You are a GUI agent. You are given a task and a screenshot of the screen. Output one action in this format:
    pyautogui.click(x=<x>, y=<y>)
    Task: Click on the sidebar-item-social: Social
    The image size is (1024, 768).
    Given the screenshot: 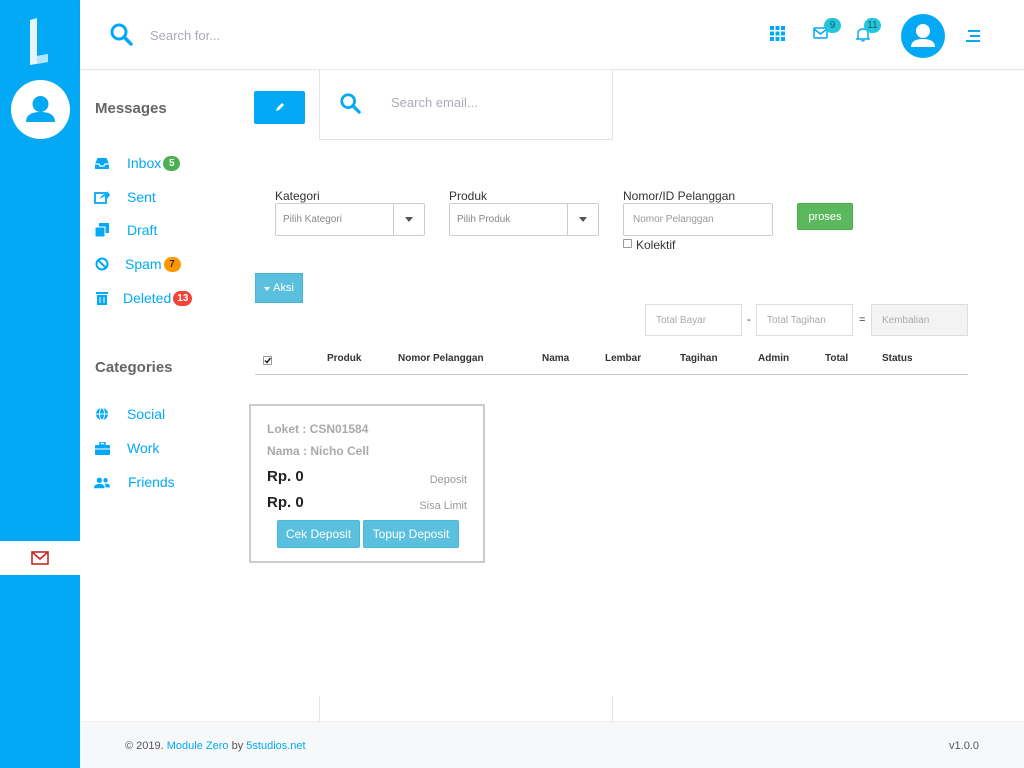 What is the action you would take?
    pyautogui.click(x=129, y=414)
    